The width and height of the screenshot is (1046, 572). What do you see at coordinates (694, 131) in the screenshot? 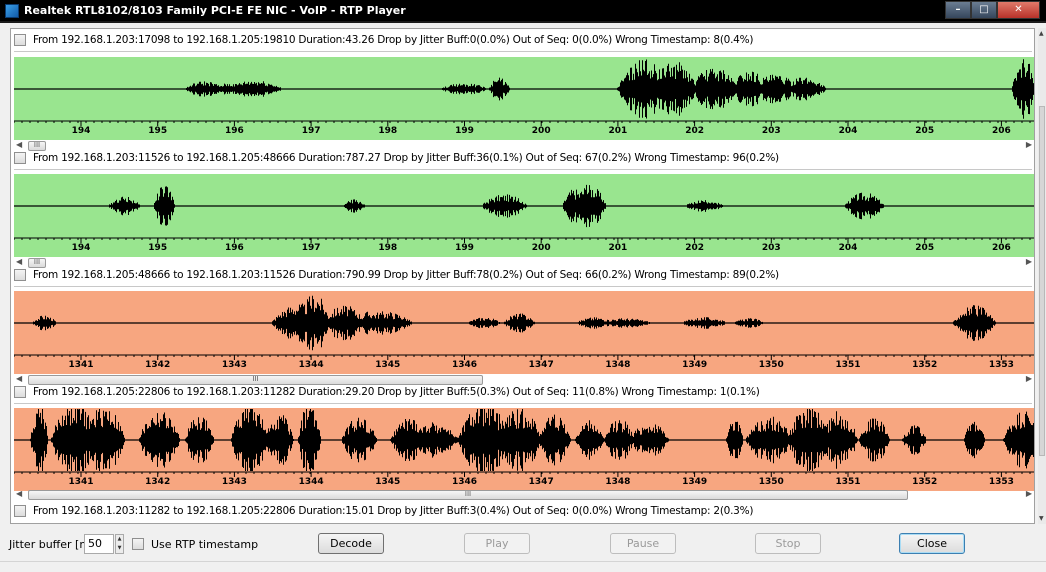
I see `time-tick-label: 202` at bounding box center [694, 131].